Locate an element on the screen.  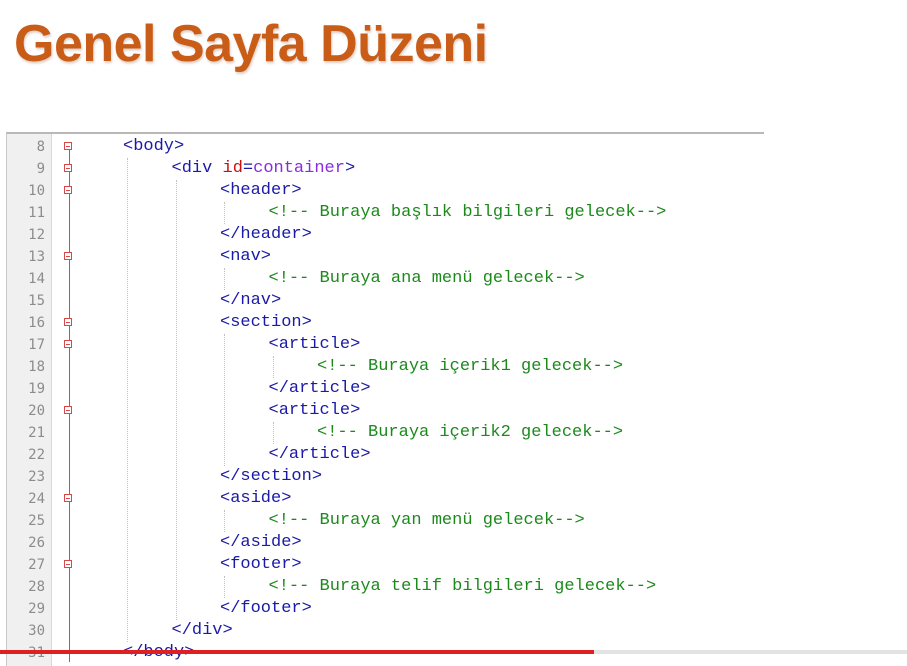
line-number: 19 is located at coordinates (36, 389).